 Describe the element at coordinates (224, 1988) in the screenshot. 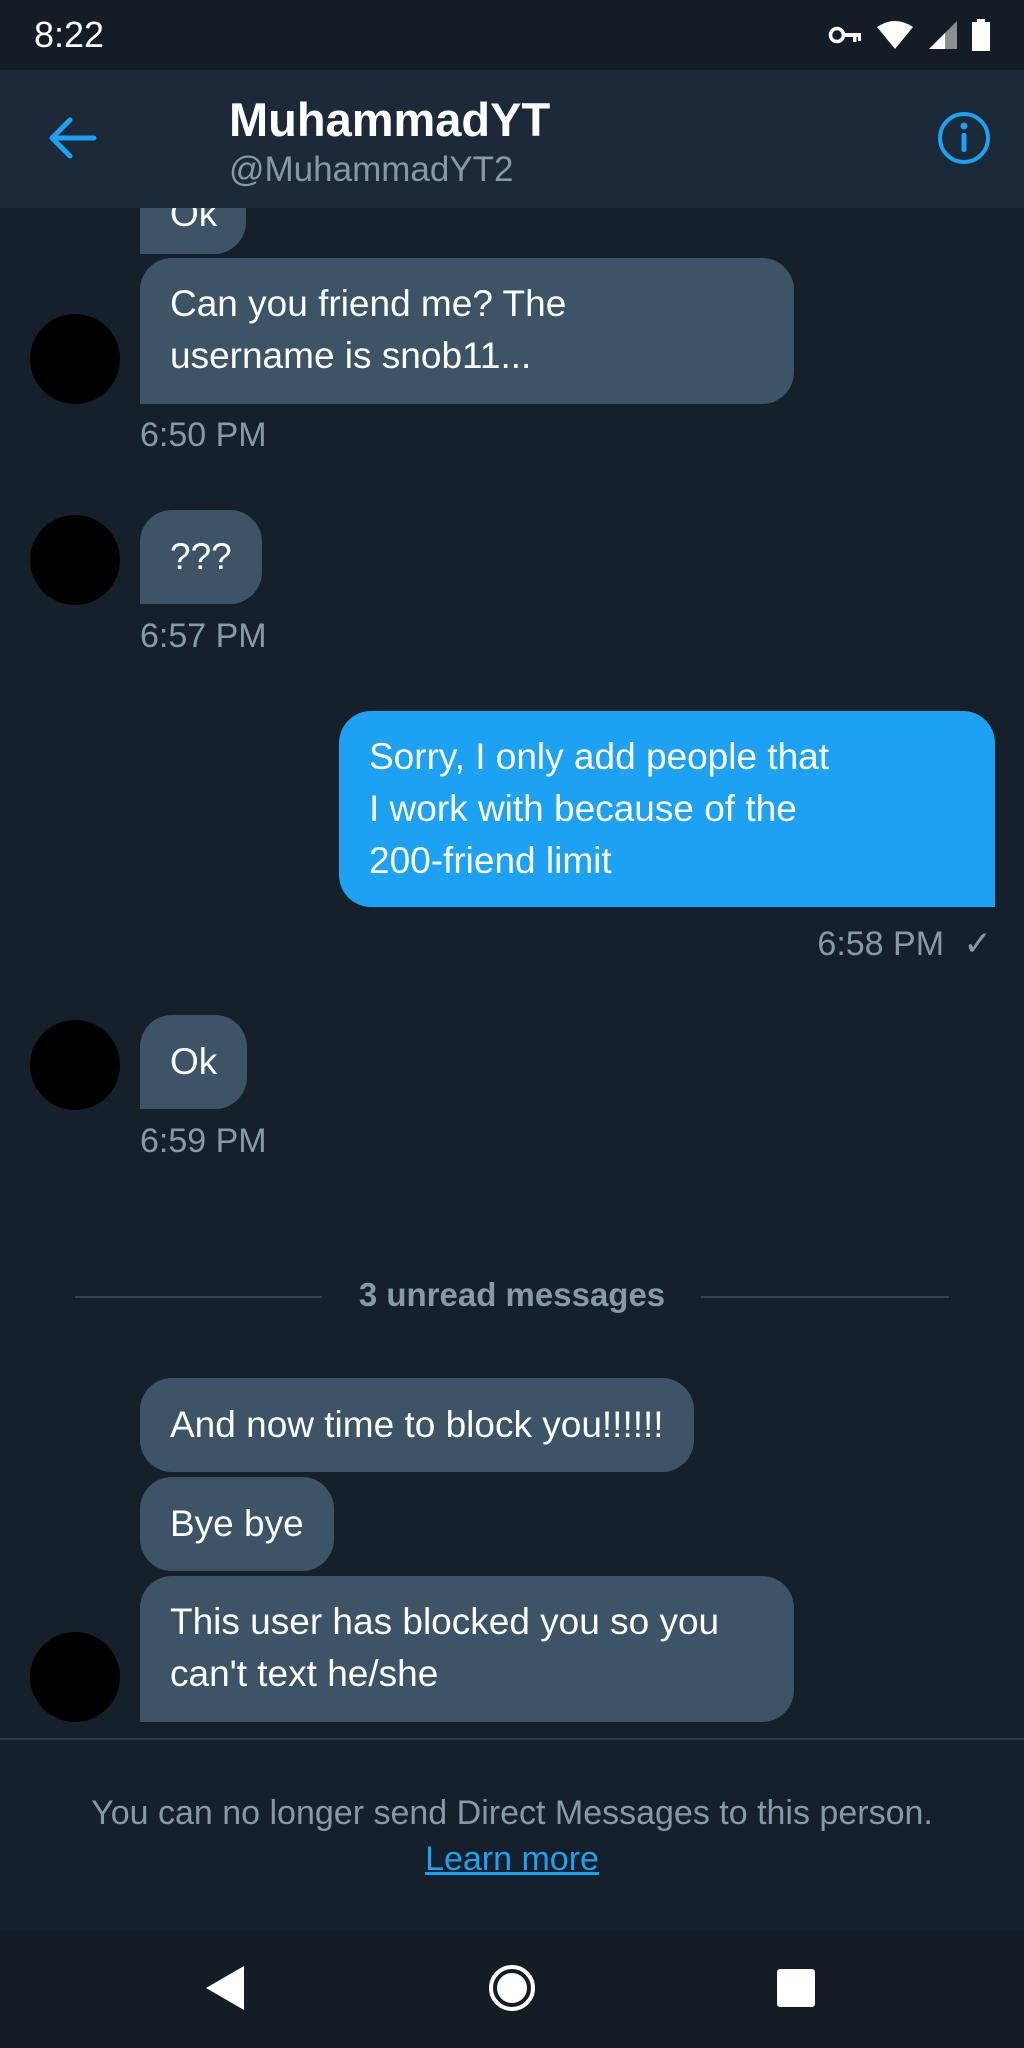

I see `triangle-back-icon` at that location.